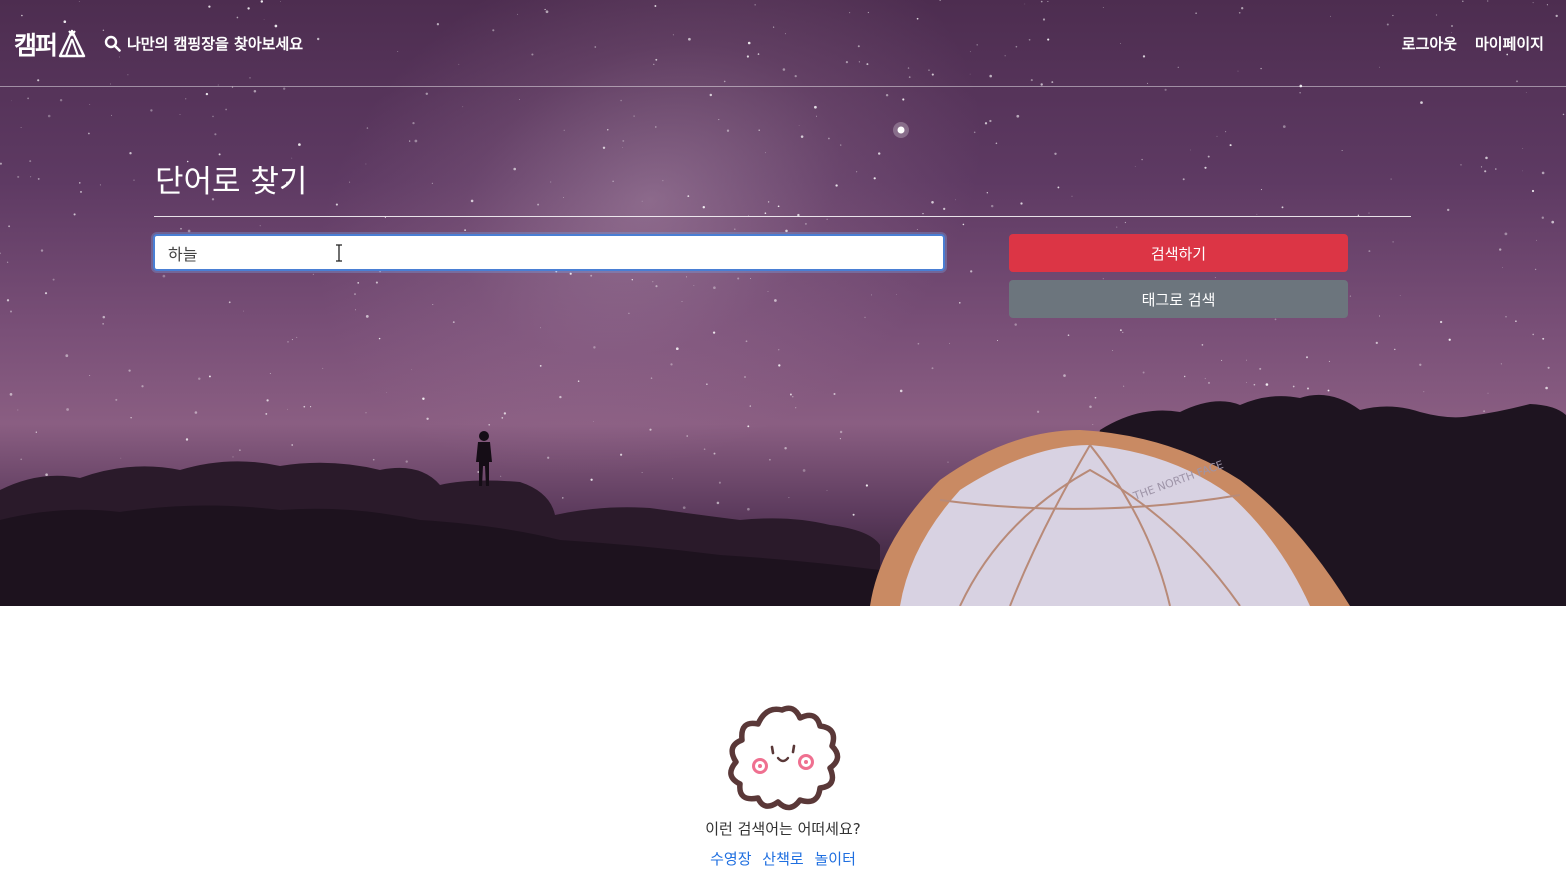 This screenshot has height=869, width=1566. What do you see at coordinates (231, 182) in the screenshot?
I see `page-title: 단어로 찾기` at bounding box center [231, 182].